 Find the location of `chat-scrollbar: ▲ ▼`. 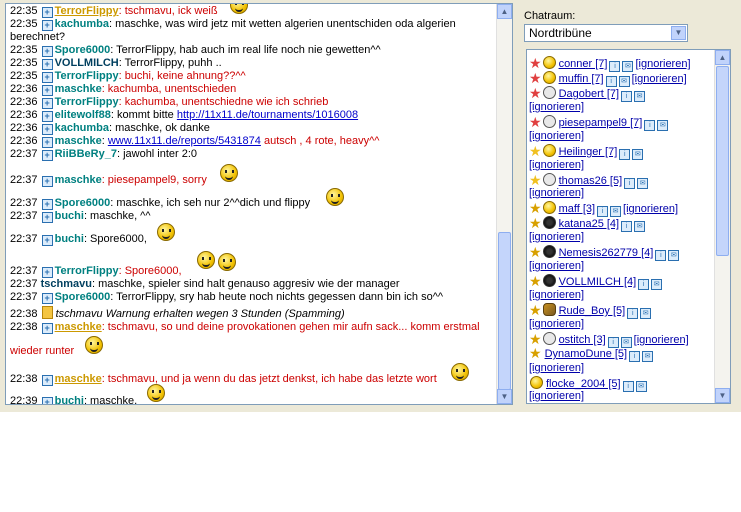

chat-scrollbar: ▲ ▼ is located at coordinates (504, 204).